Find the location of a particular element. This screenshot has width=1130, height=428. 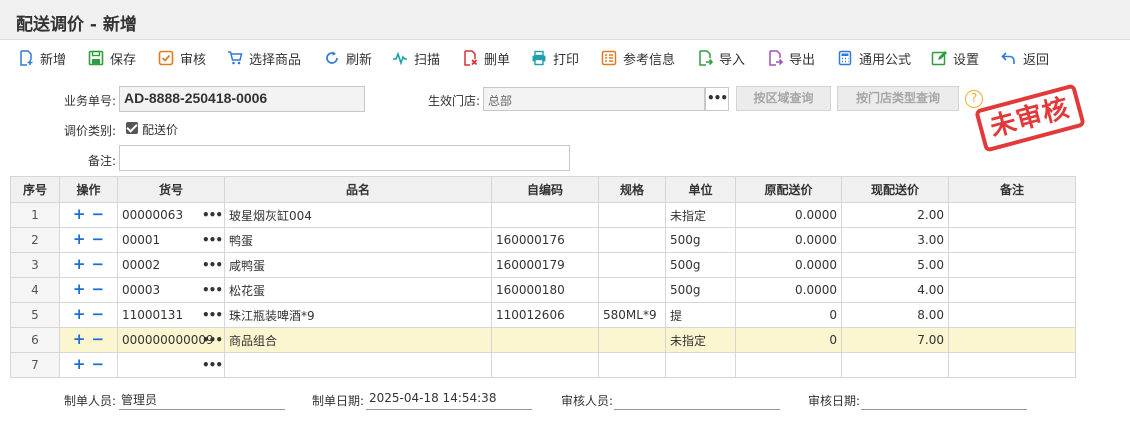

row-new-price: 3.00 is located at coordinates (895, 240).